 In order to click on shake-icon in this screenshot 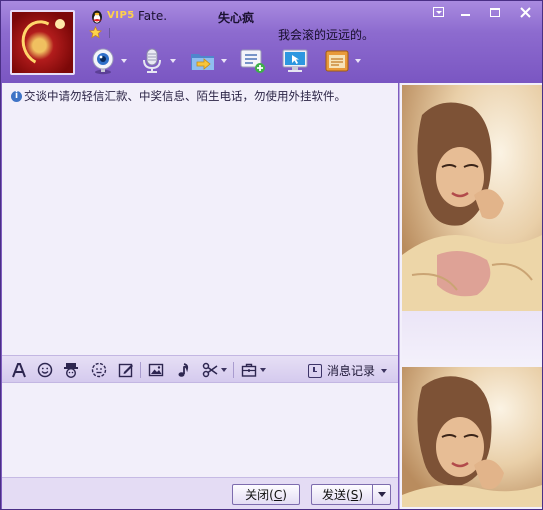, I will do `click(99, 370)`.